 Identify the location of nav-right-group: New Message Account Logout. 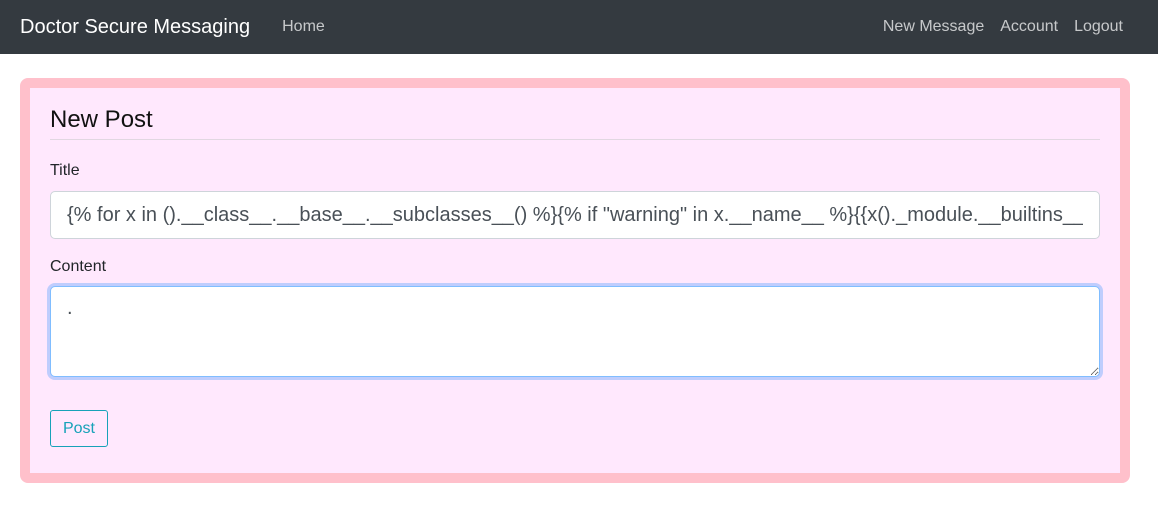
(1003, 27).